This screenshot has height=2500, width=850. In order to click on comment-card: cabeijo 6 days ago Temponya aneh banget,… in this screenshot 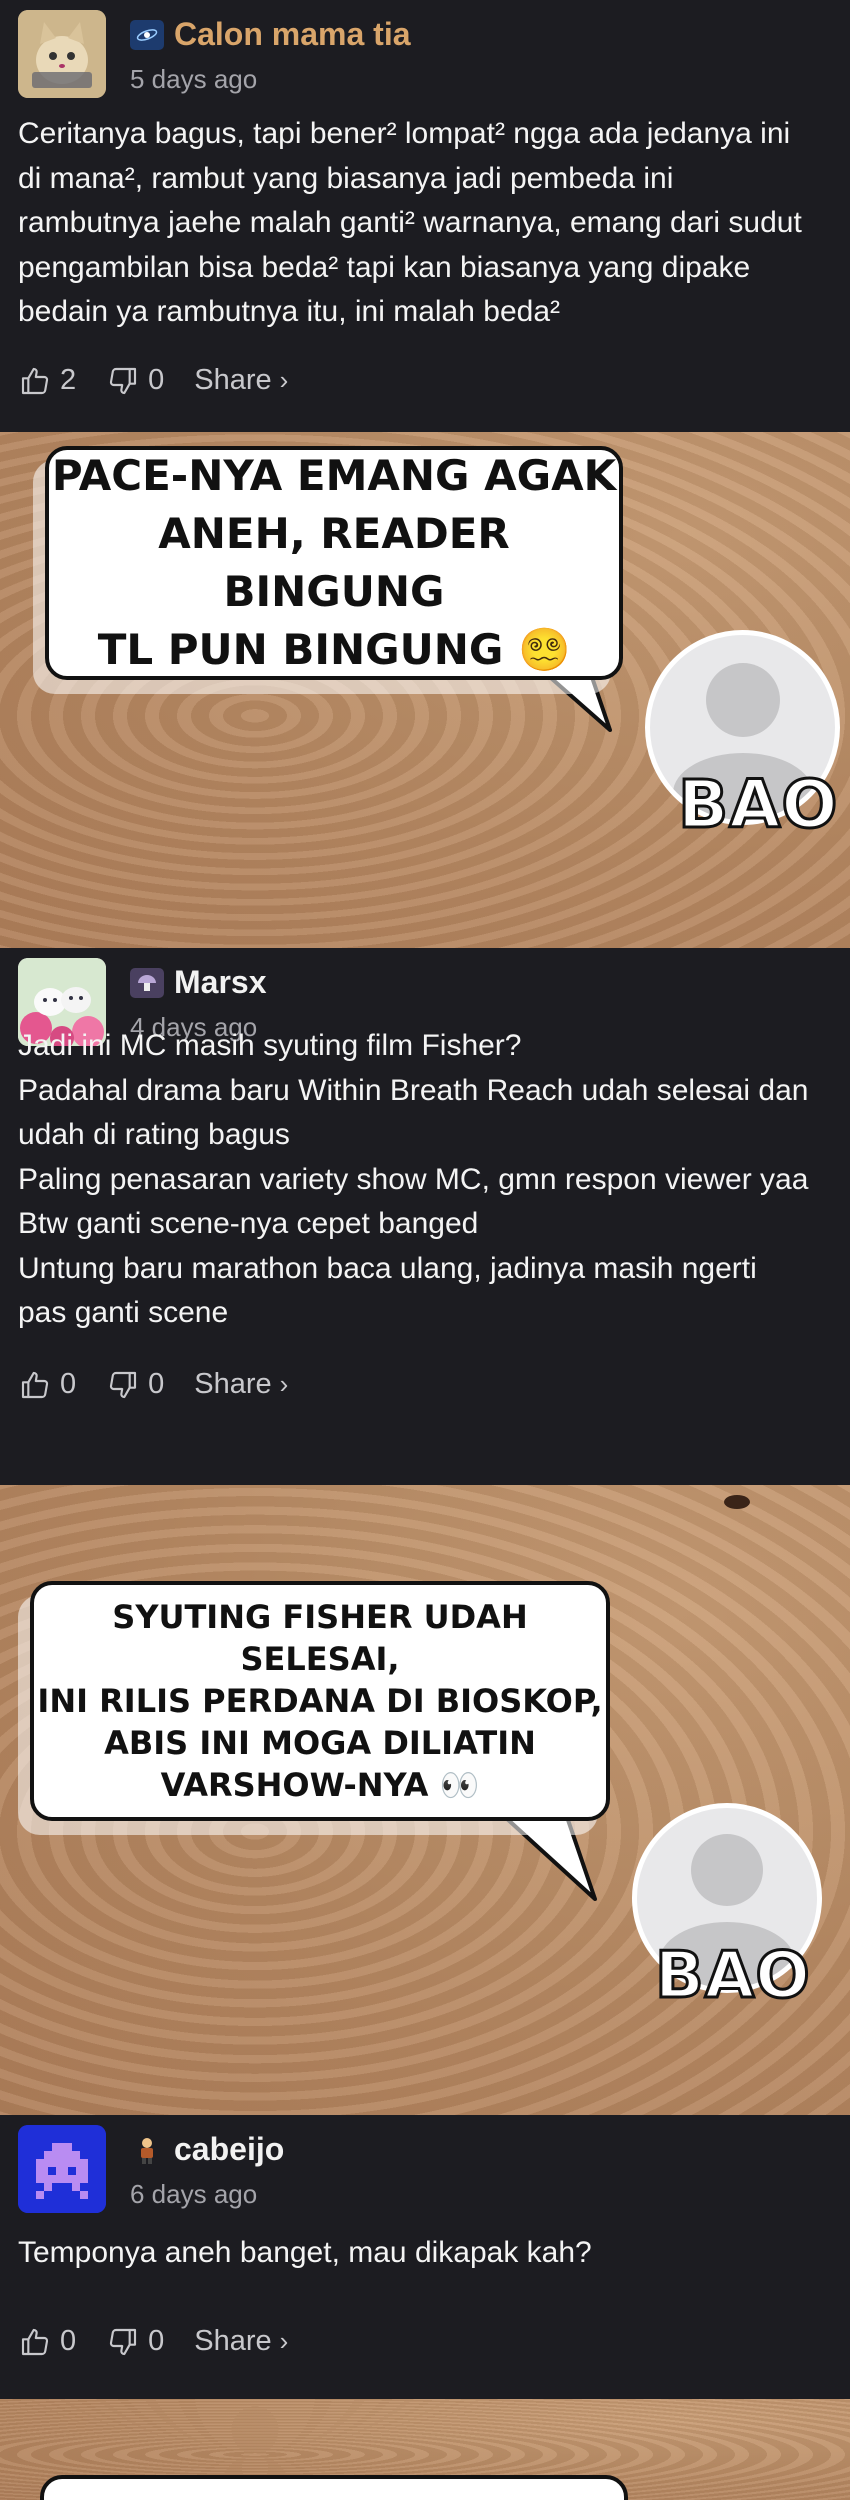, I will do `click(425, 2257)`.